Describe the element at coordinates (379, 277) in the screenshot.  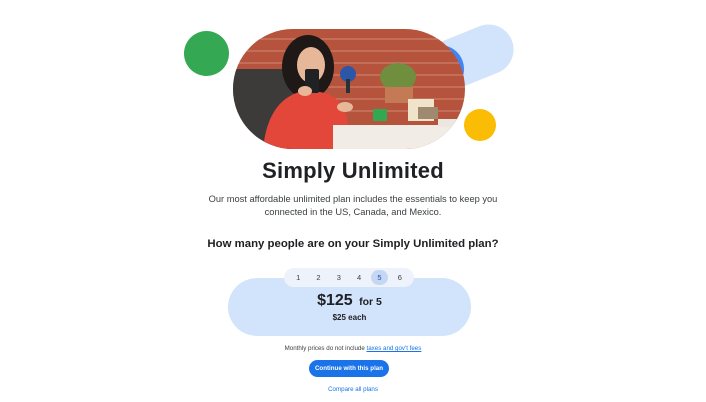
I see `people-option-5: 5` at that location.